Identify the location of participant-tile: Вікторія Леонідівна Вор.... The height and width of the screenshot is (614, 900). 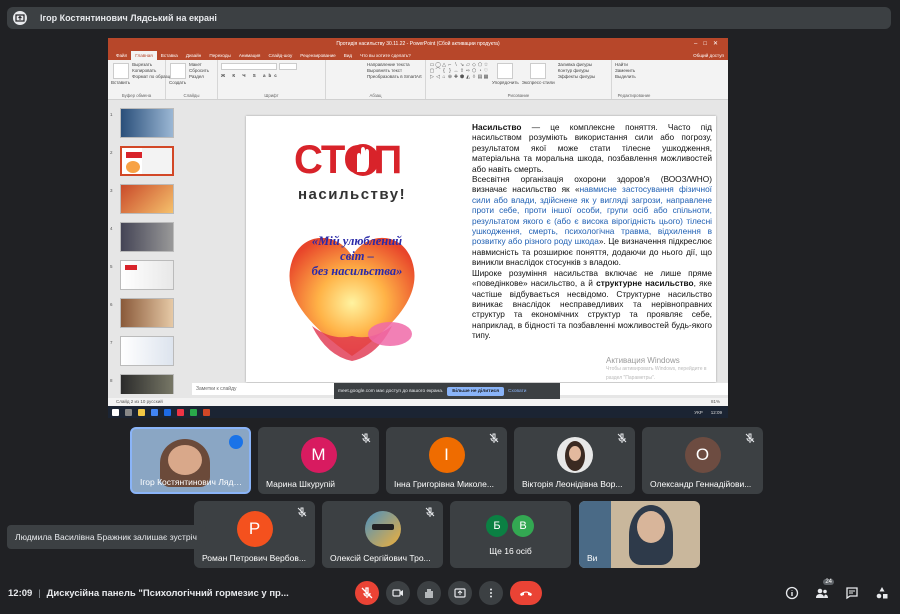
(574, 460).